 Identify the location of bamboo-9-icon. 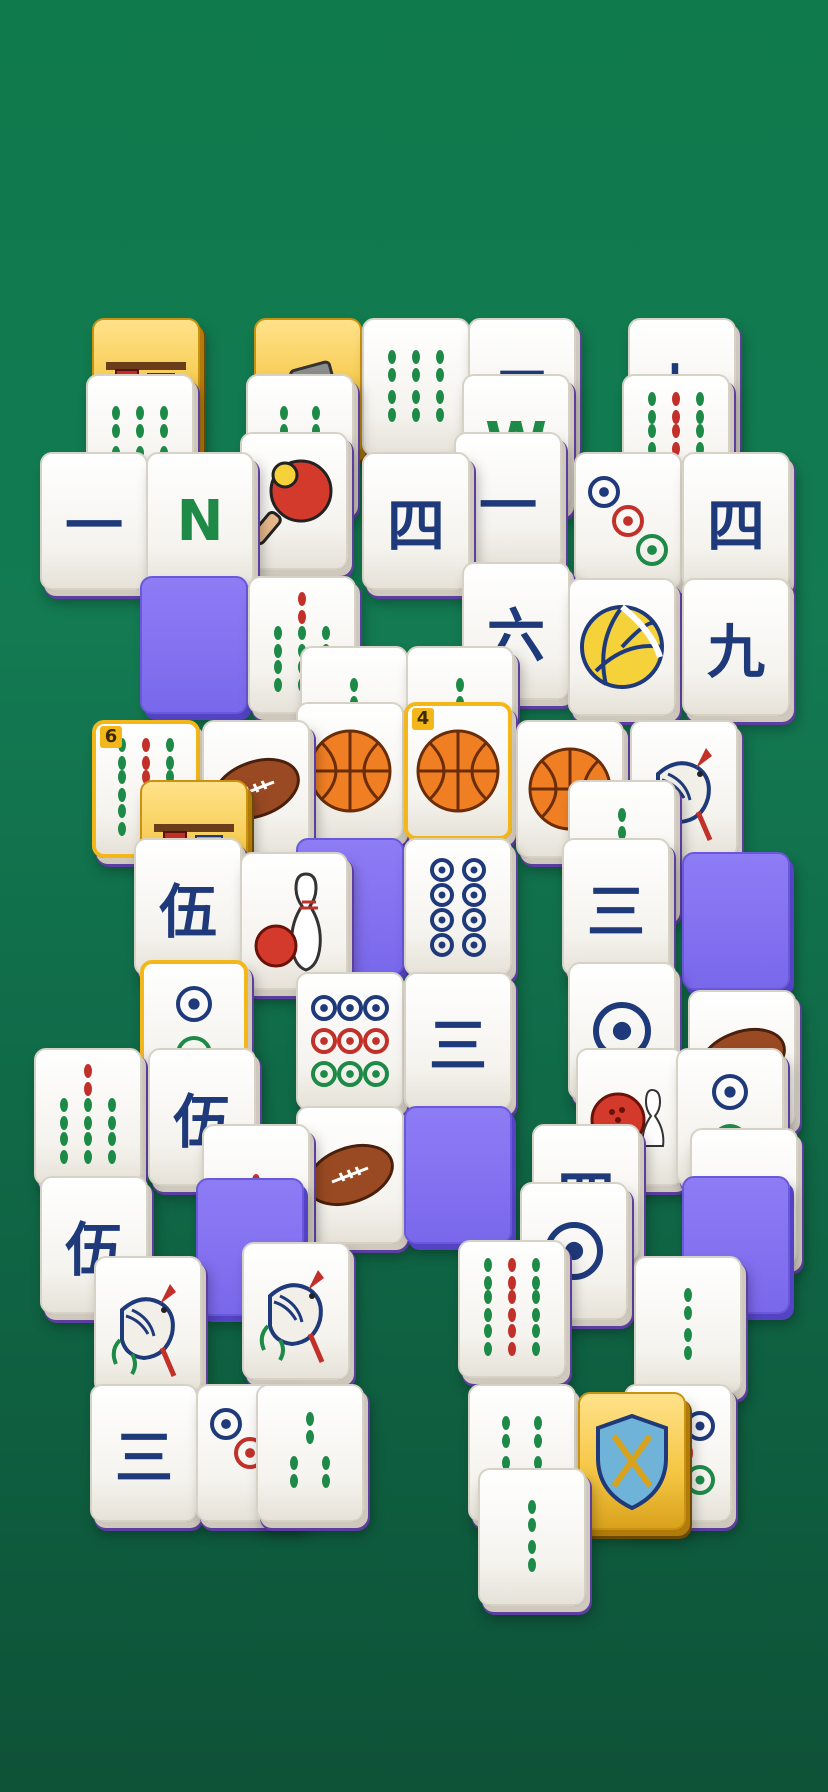
(512, 1309).